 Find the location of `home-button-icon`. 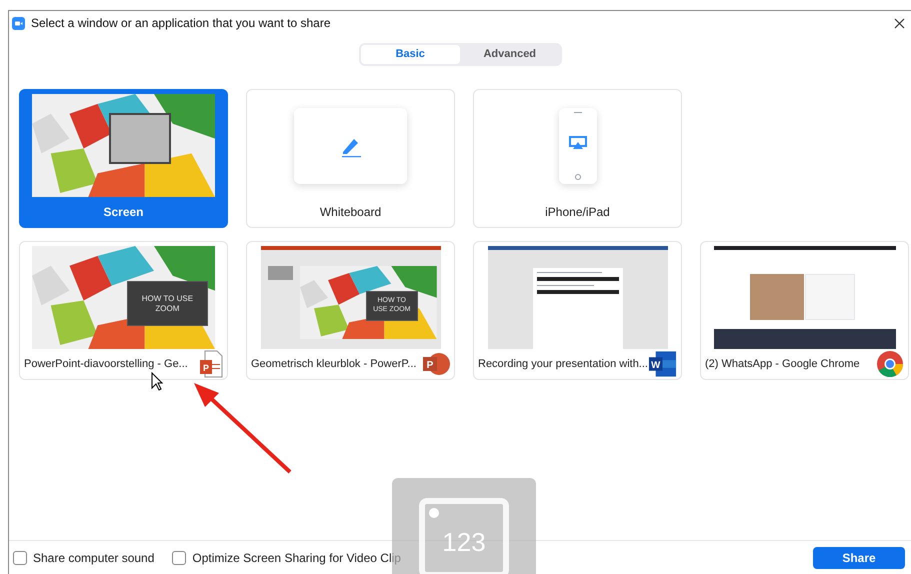

home-button-icon is located at coordinates (577, 177).